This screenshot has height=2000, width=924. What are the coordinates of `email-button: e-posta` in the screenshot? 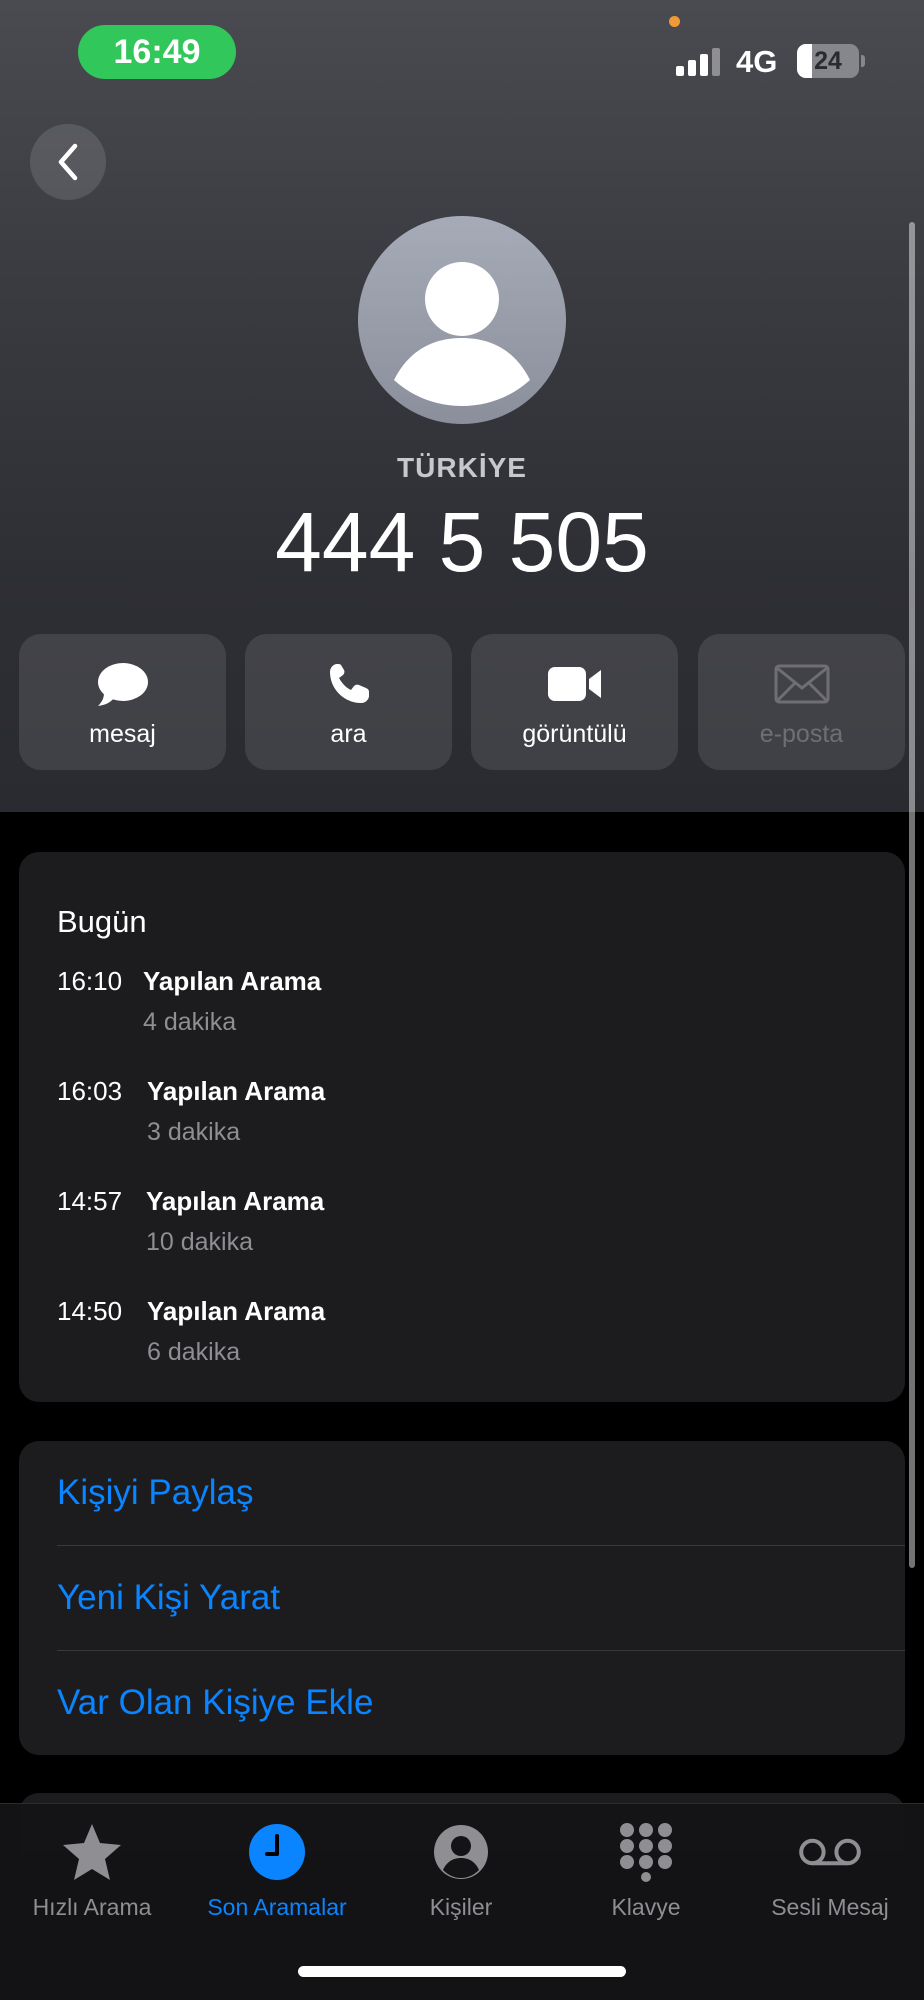 It's located at (801, 702).